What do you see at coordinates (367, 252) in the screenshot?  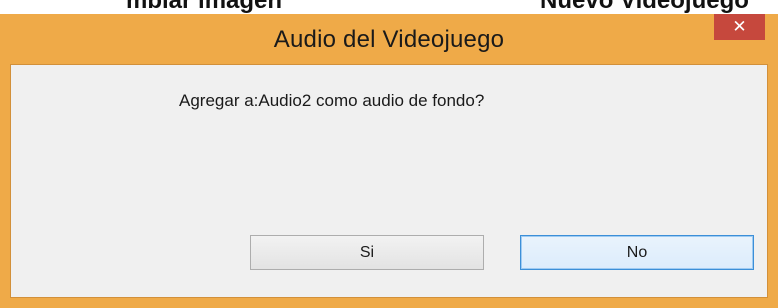 I see `yes-button: Si` at bounding box center [367, 252].